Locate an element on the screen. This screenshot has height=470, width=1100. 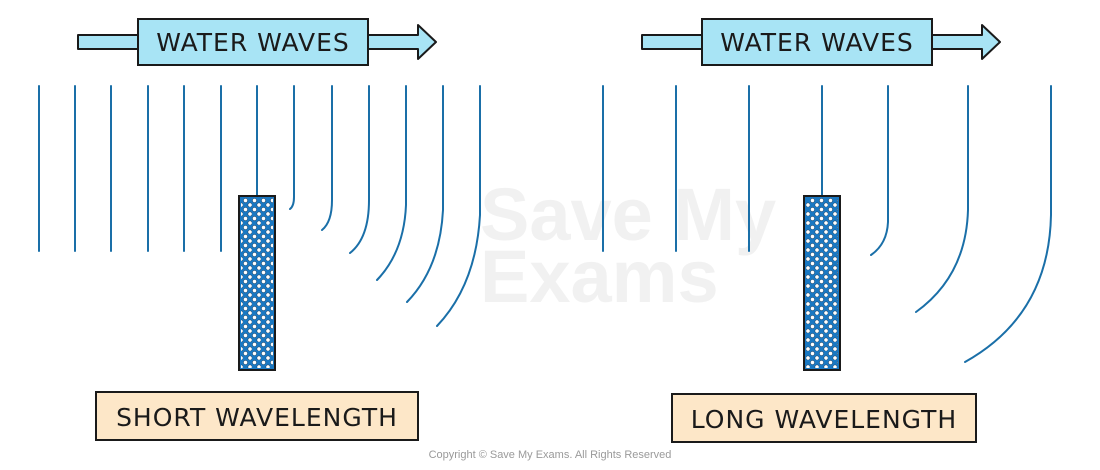
caption-label: SHORT WAVELENGTH is located at coordinates (257, 417).